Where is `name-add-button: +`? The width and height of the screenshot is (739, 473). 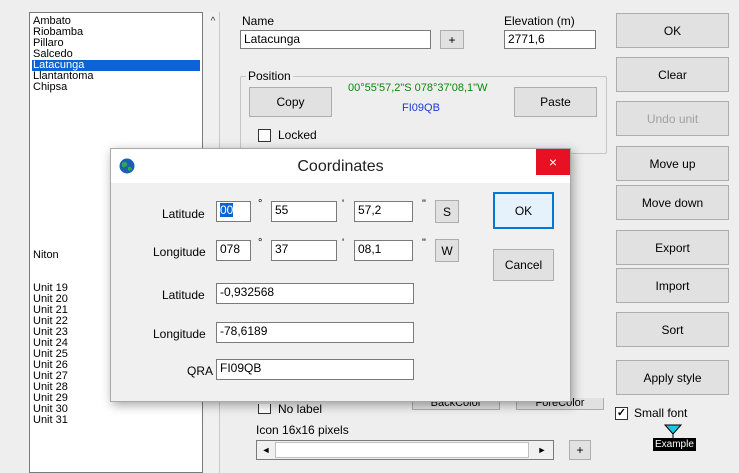
name-add-button: + is located at coordinates (452, 39).